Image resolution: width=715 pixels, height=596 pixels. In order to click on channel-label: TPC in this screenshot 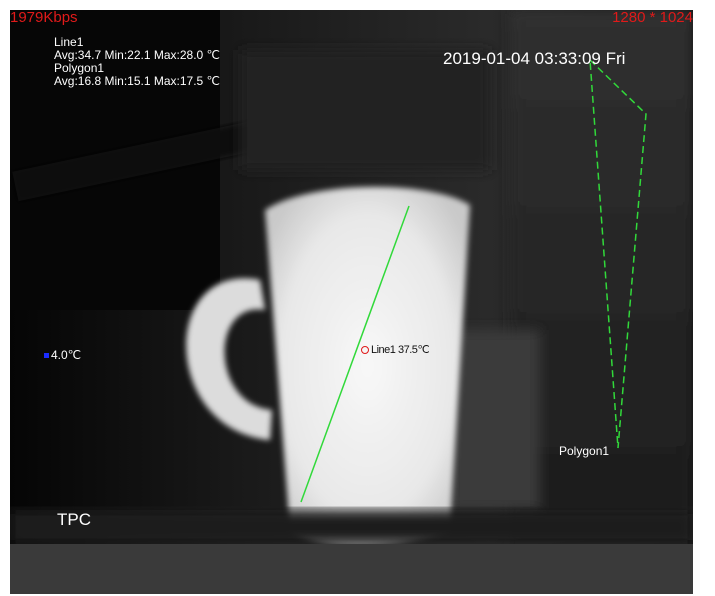, I will do `click(74, 519)`.